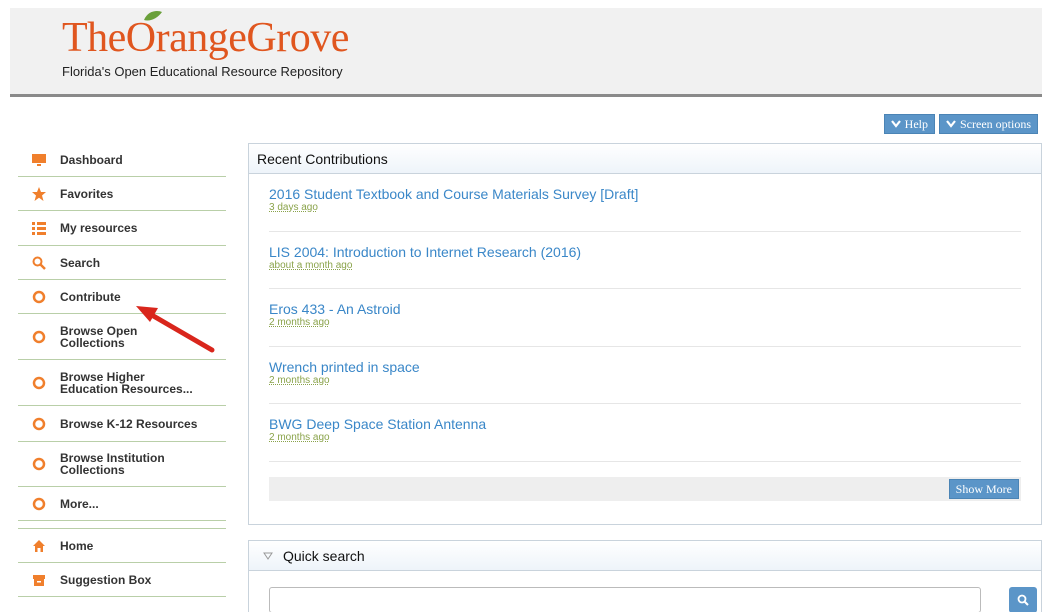  I want to click on sidebar-divider, so click(122, 525).